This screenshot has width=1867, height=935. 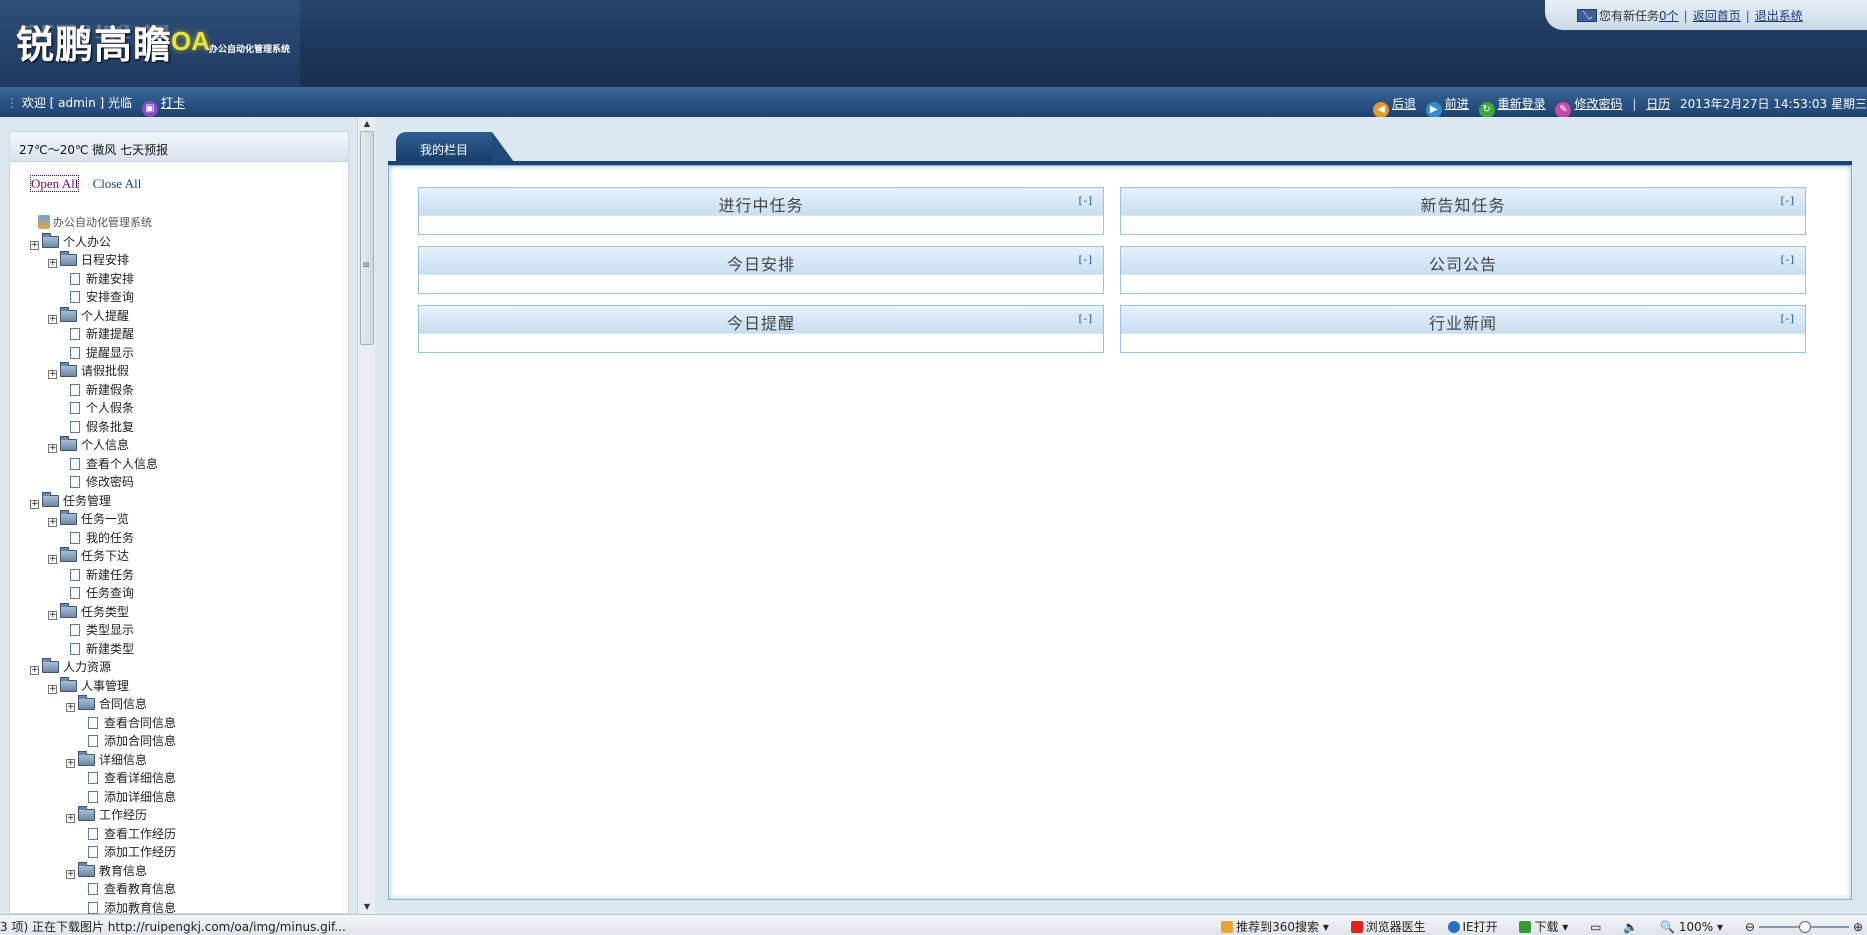 I want to click on tree-folder: + 合同信息, so click(x=190, y=704).